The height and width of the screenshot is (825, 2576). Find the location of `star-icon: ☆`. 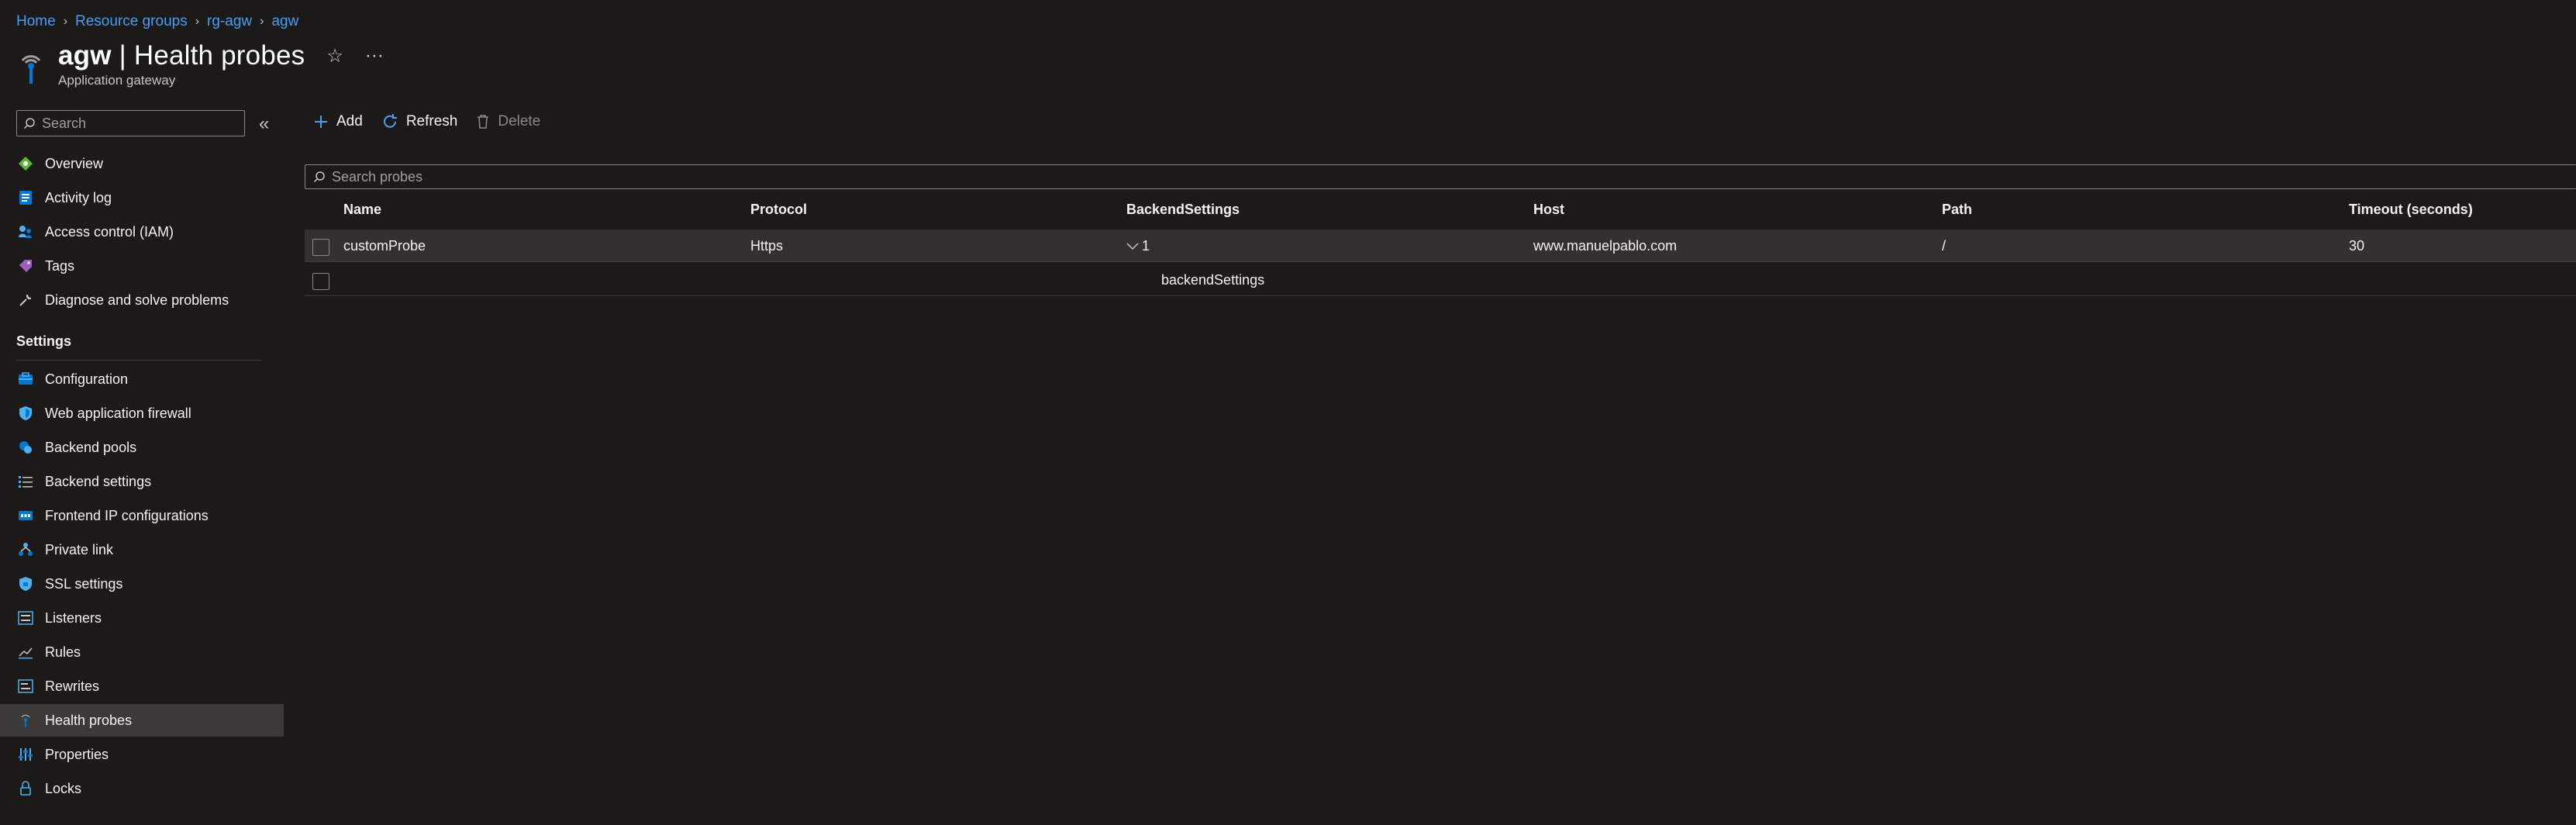

star-icon: ☆ is located at coordinates (334, 56).